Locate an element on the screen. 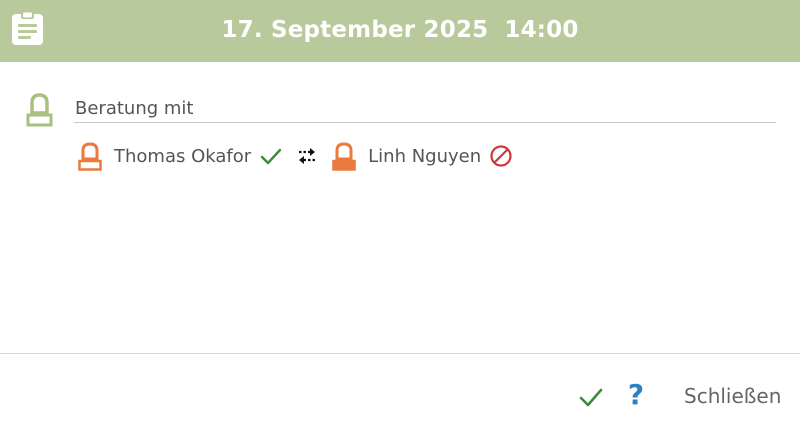 The height and width of the screenshot is (434, 800). swap-arrows-icon is located at coordinates (307, 156).